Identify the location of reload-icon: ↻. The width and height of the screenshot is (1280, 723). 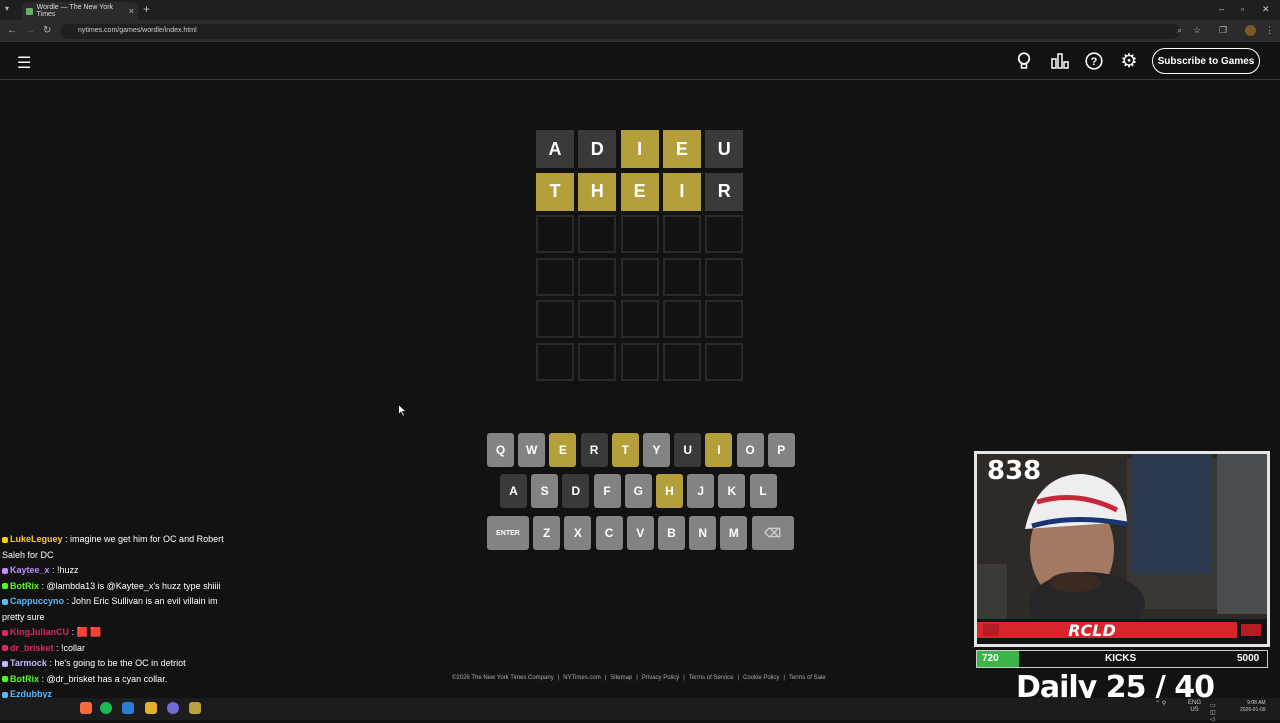
(47, 30).